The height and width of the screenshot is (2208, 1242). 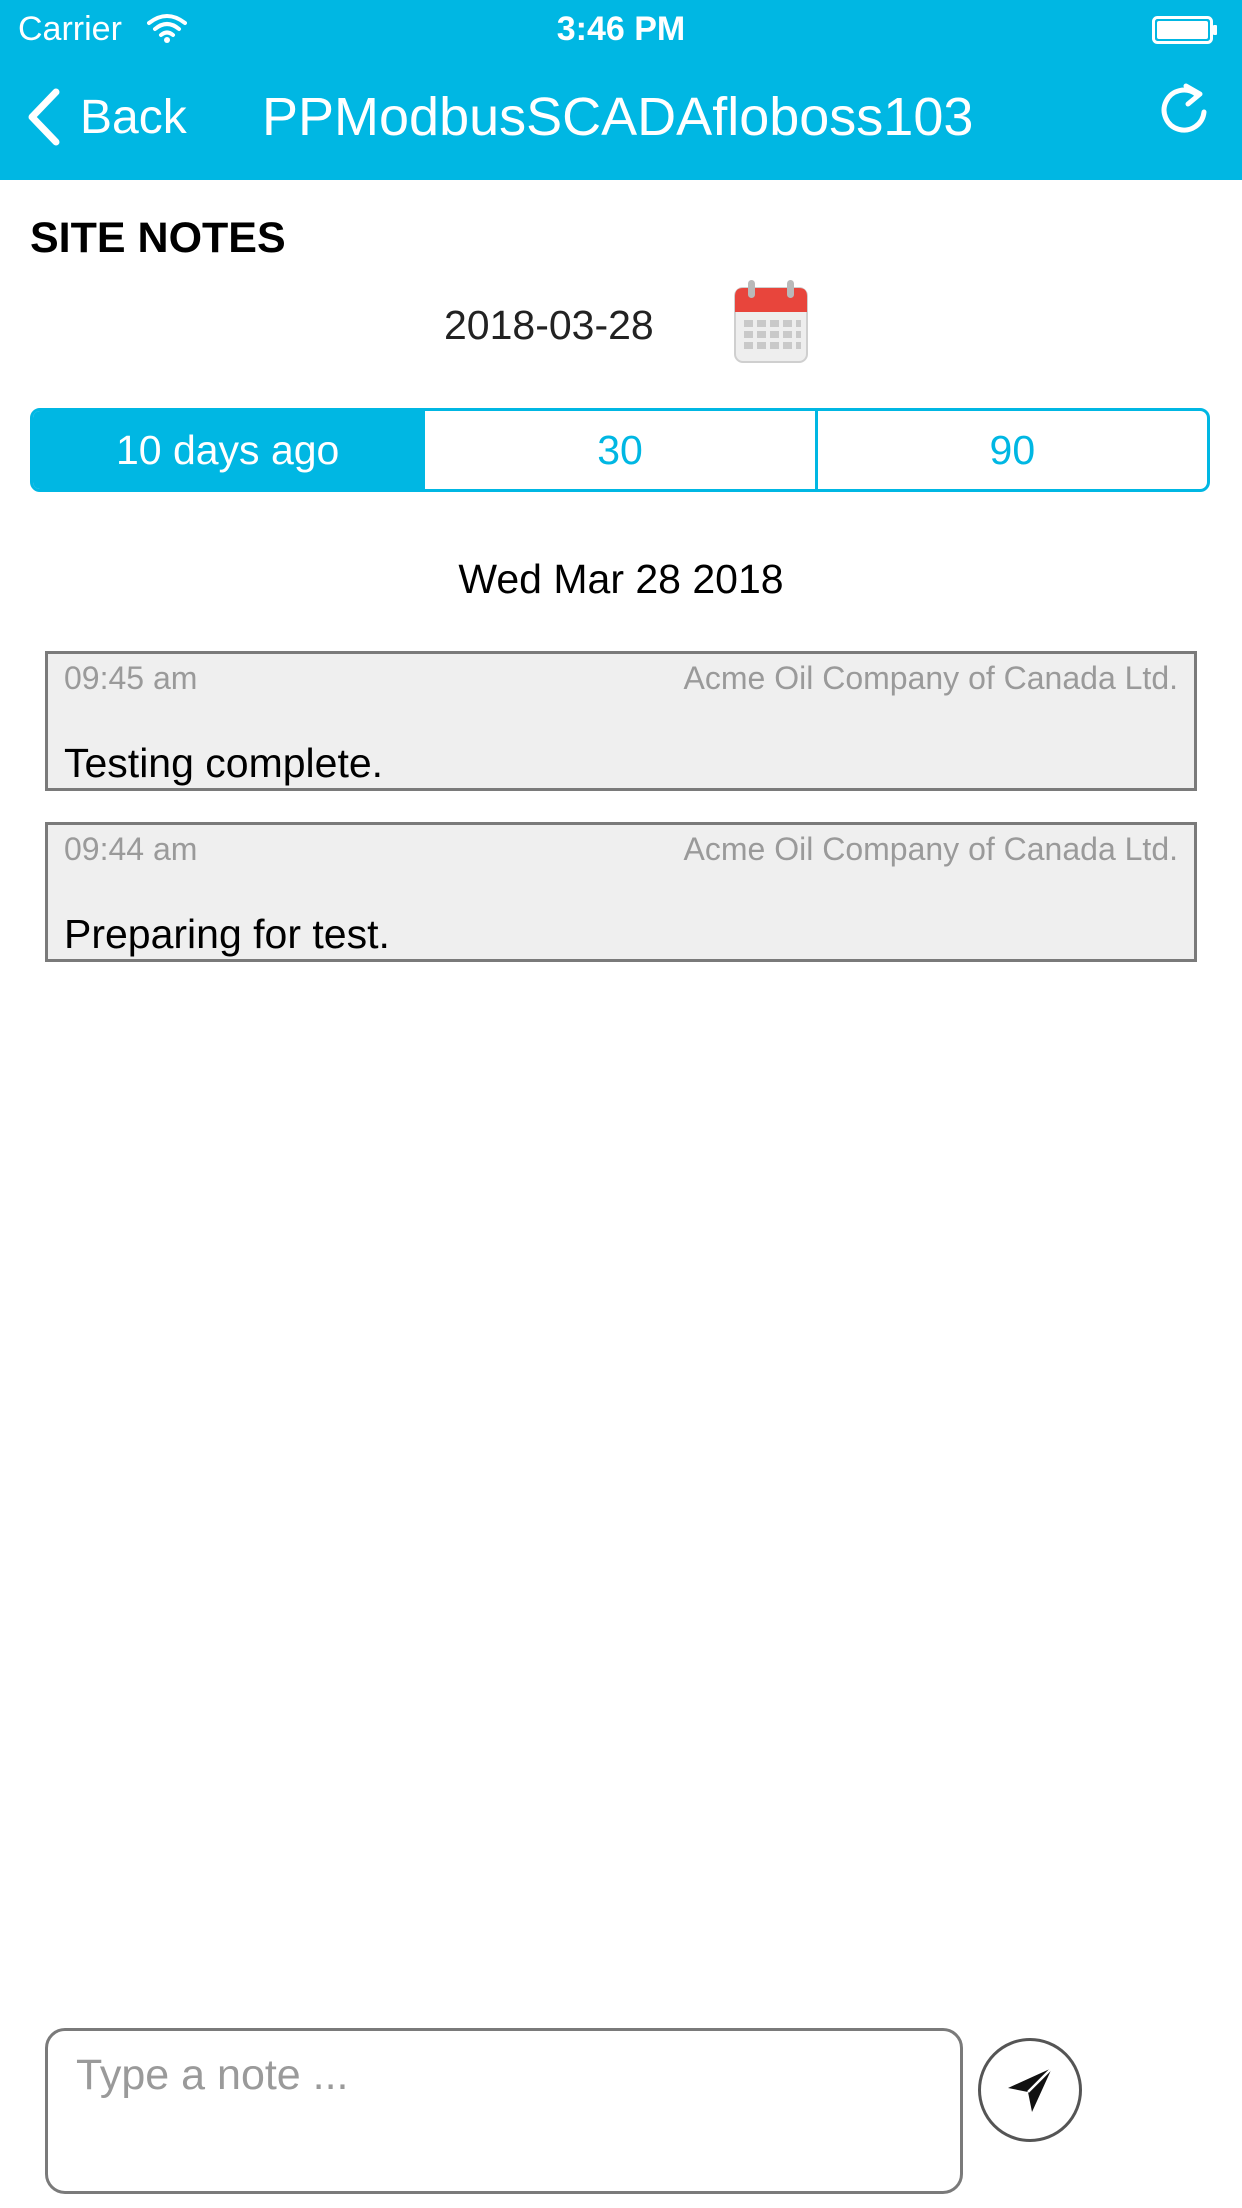 I want to click on send-button, so click(x=1030, y=2090).